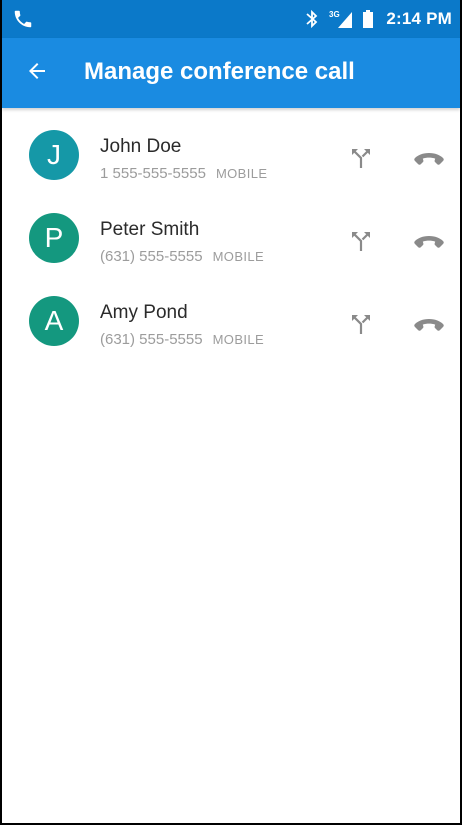 This screenshot has height=825, width=462. I want to click on contact-name: Peter Smith, so click(150, 229).